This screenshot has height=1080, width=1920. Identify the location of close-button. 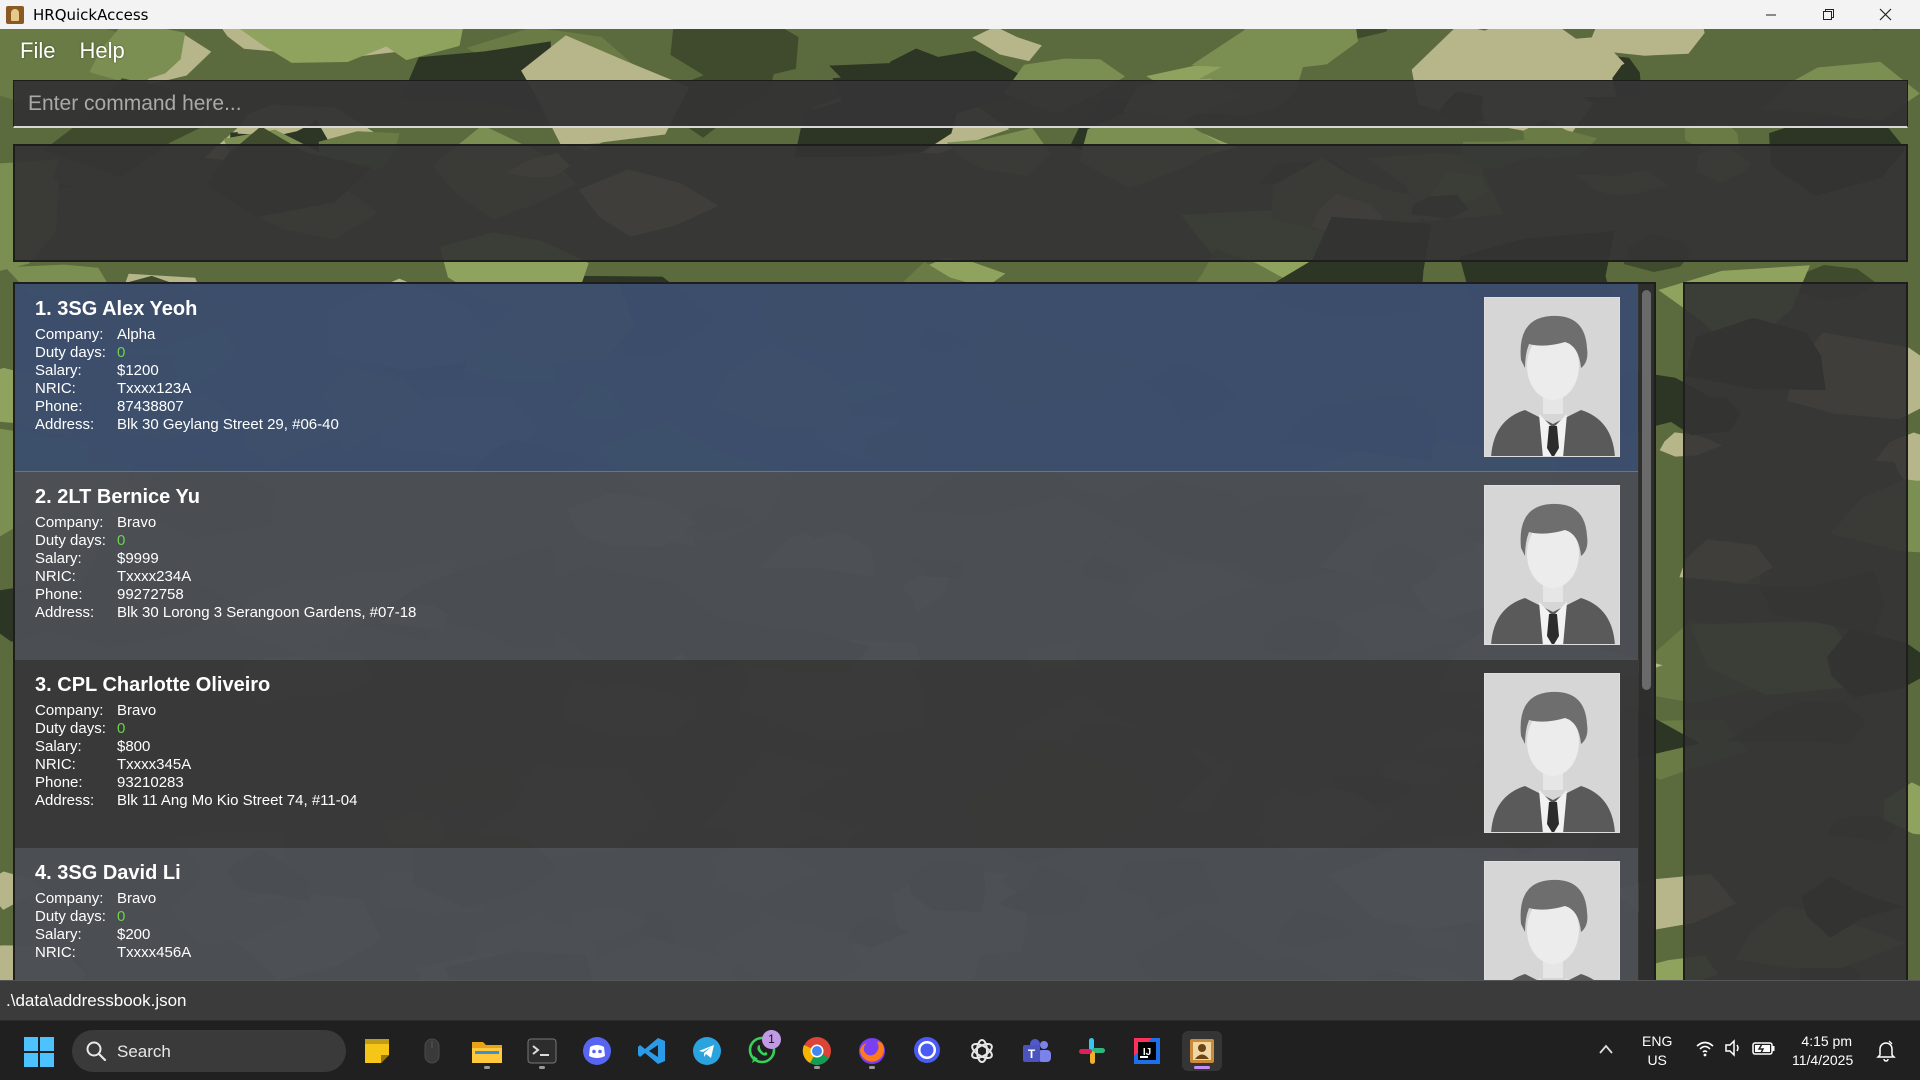
(1885, 14).